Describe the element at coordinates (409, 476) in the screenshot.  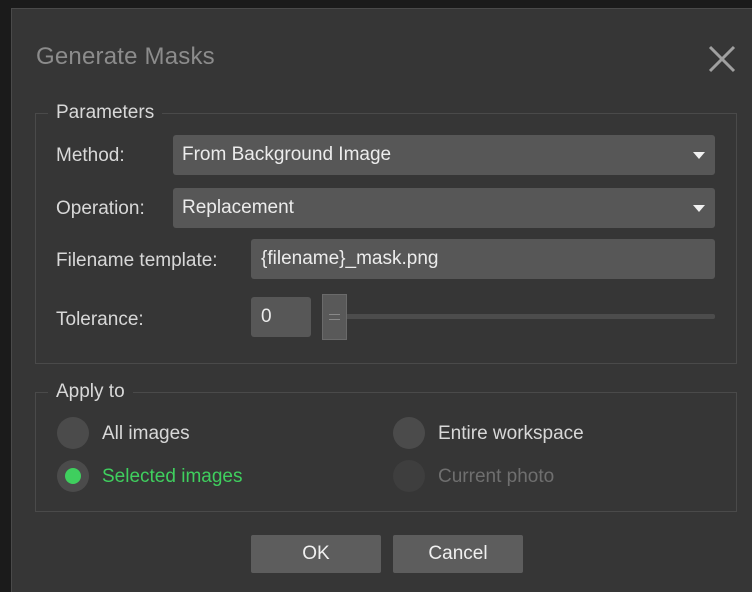
I see `radio-current-photo` at that location.